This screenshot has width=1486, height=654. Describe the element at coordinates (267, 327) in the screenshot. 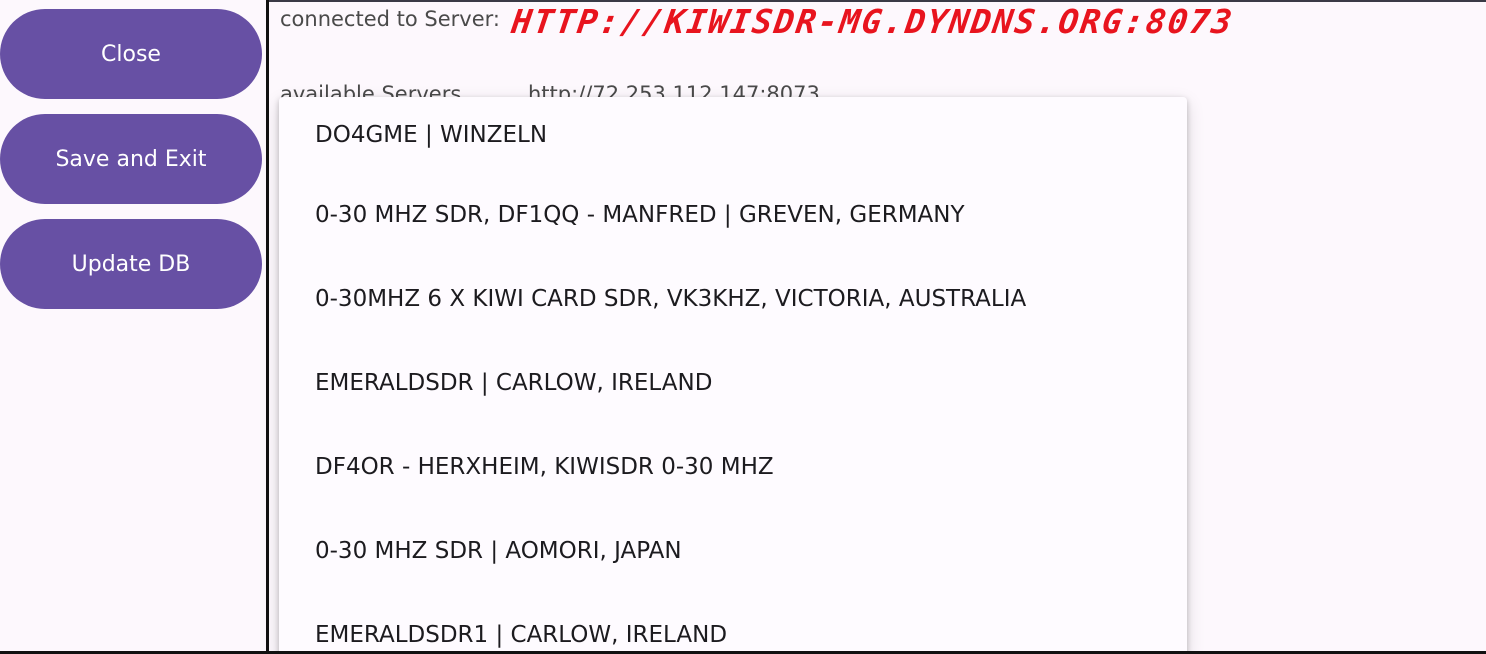

I see `vertical-divider` at that location.